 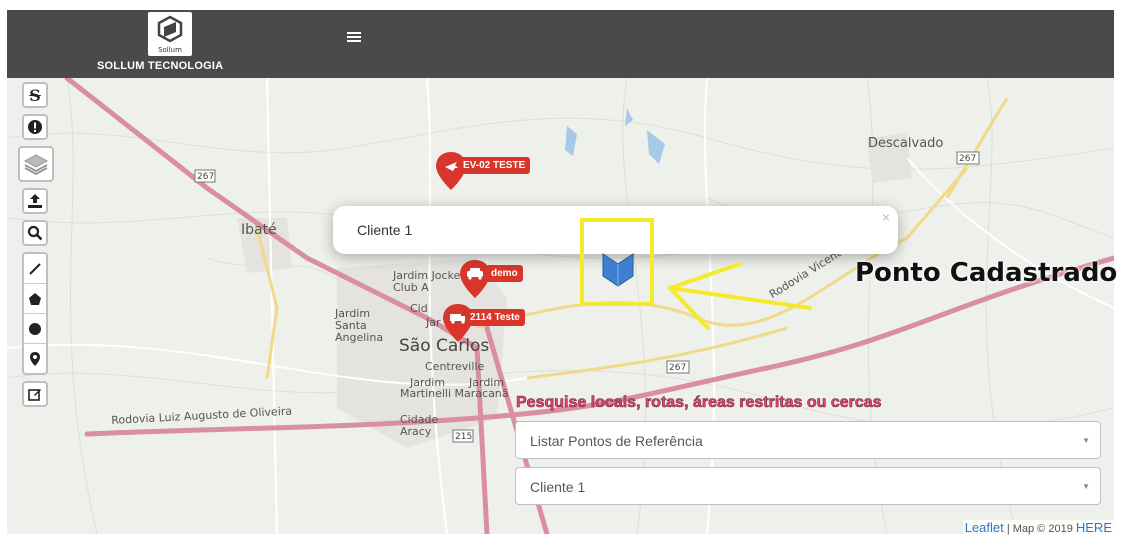 What do you see at coordinates (808, 486) in the screenshot?
I see `client-select: Cliente 1 ▼` at bounding box center [808, 486].